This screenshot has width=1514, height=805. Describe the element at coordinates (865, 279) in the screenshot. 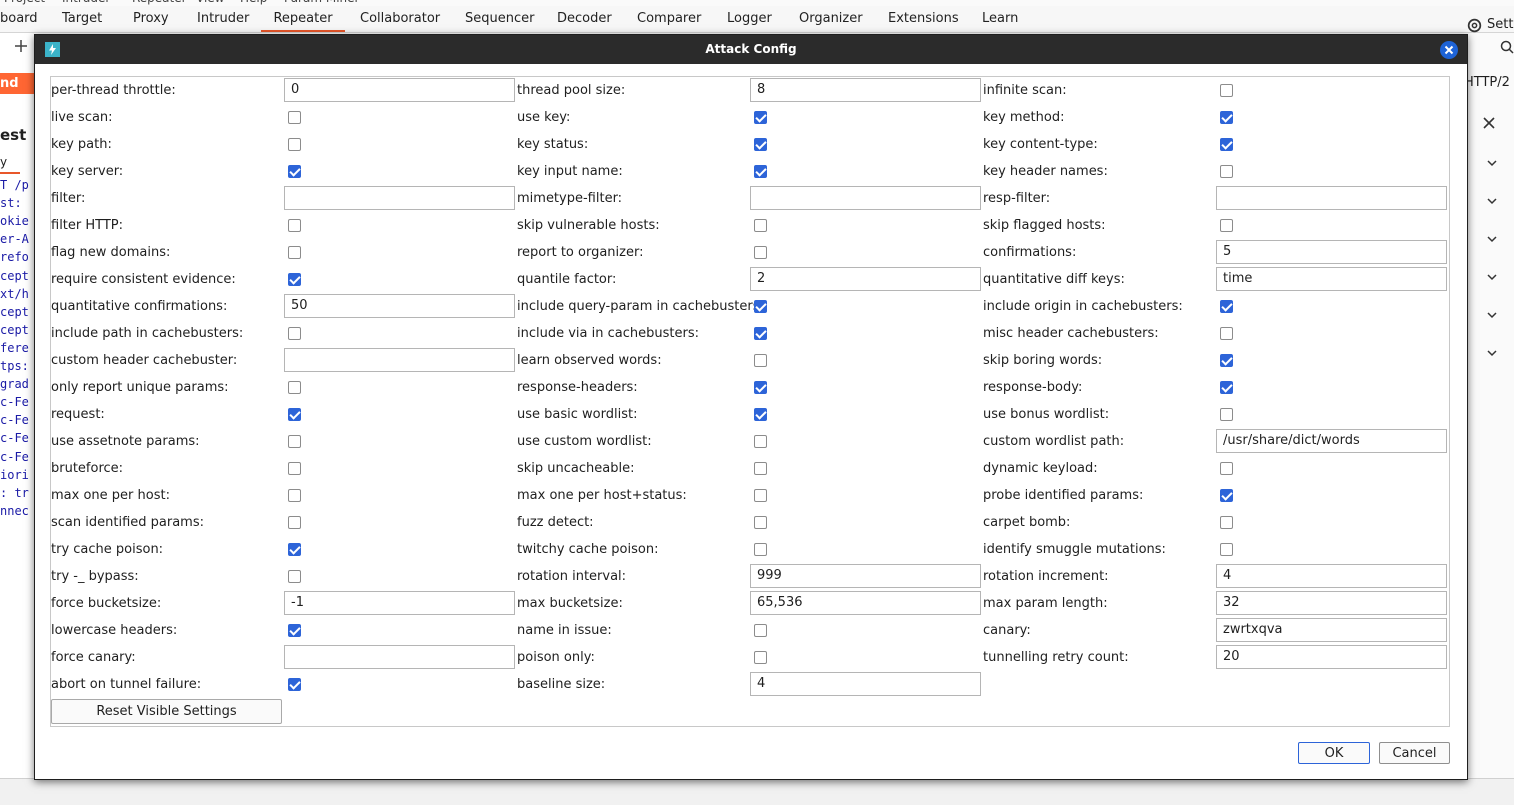

I see `quantile-factor-field: 2` at that location.